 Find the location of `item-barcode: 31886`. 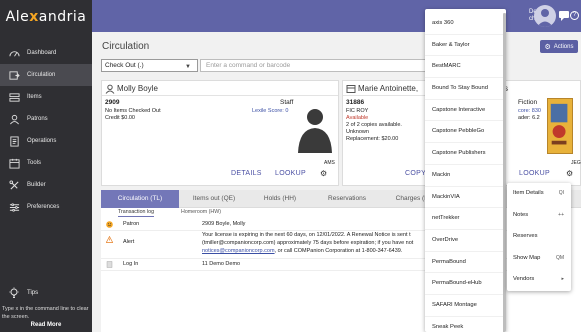

item-barcode: 31886 is located at coordinates (355, 102).